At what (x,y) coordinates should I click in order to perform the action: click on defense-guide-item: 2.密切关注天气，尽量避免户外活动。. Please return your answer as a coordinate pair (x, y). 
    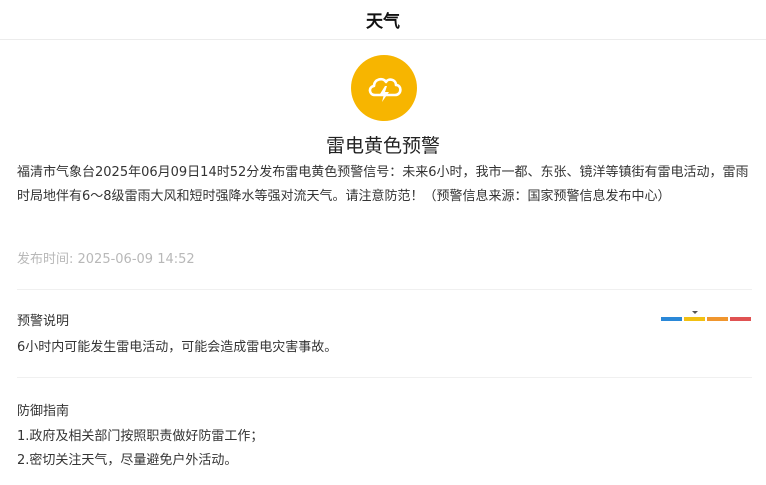
    Looking at the image, I should click on (127, 460).